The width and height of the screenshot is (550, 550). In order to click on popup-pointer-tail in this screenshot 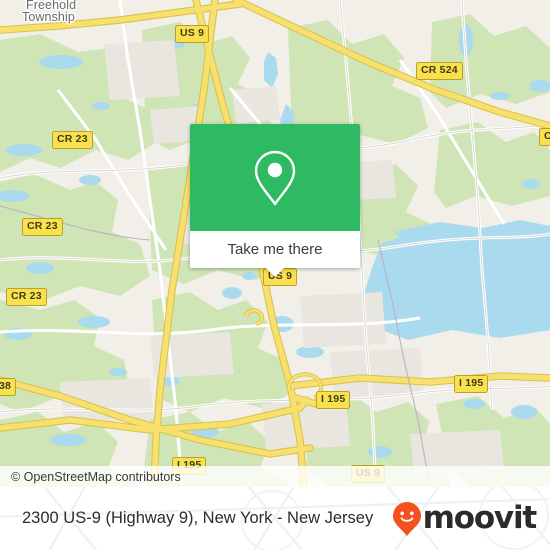, I will do `click(275, 272)`.